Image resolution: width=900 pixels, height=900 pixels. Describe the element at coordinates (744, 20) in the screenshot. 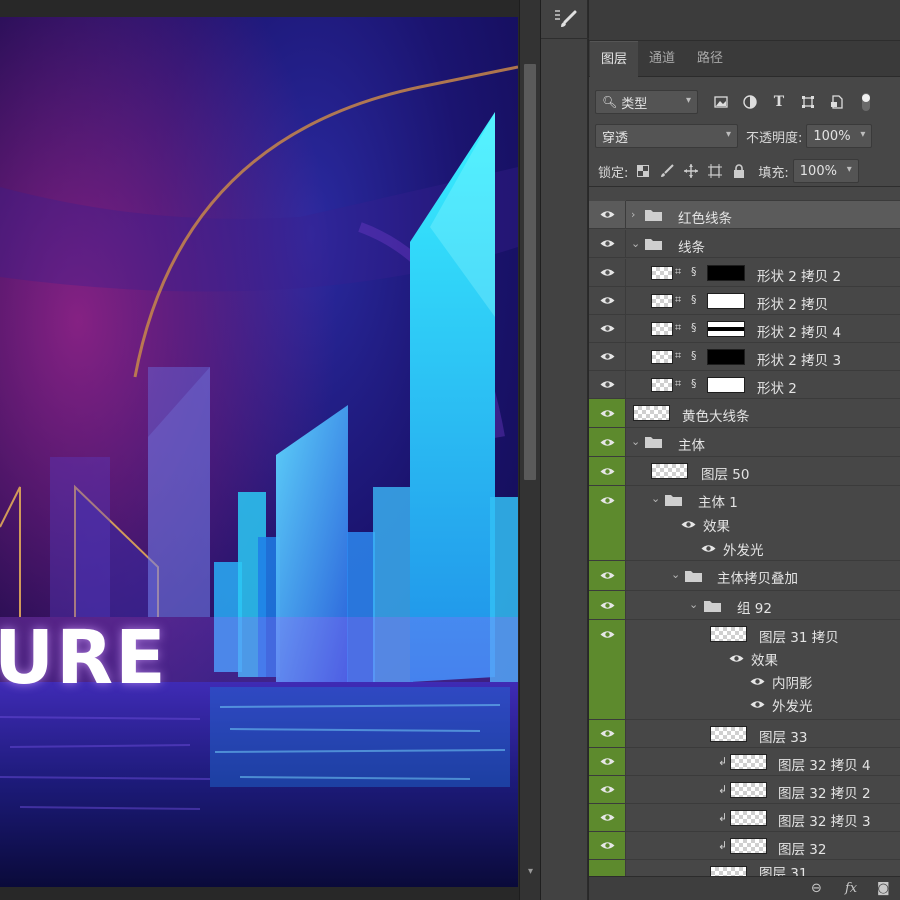

I see `panel-top-bar` at that location.